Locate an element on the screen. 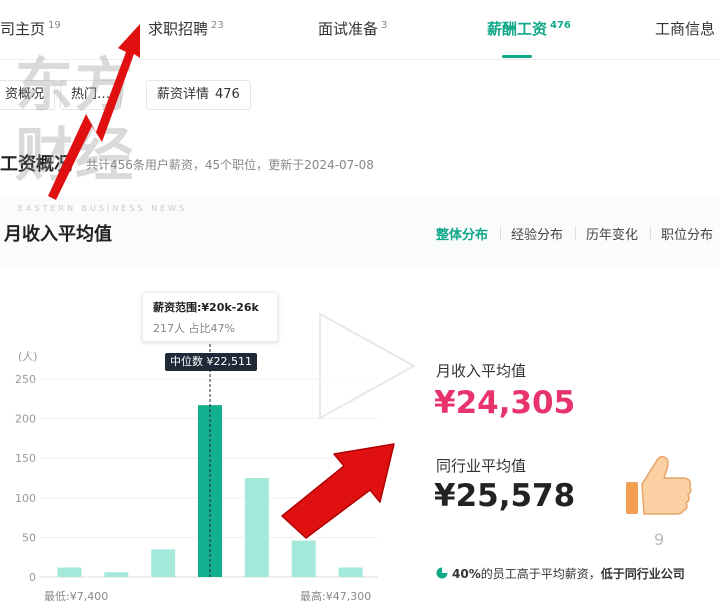 This screenshot has height=610, width=720. percentage-note: 40%的员工高于平均薪资，低于同行业公司 is located at coordinates (568, 574).